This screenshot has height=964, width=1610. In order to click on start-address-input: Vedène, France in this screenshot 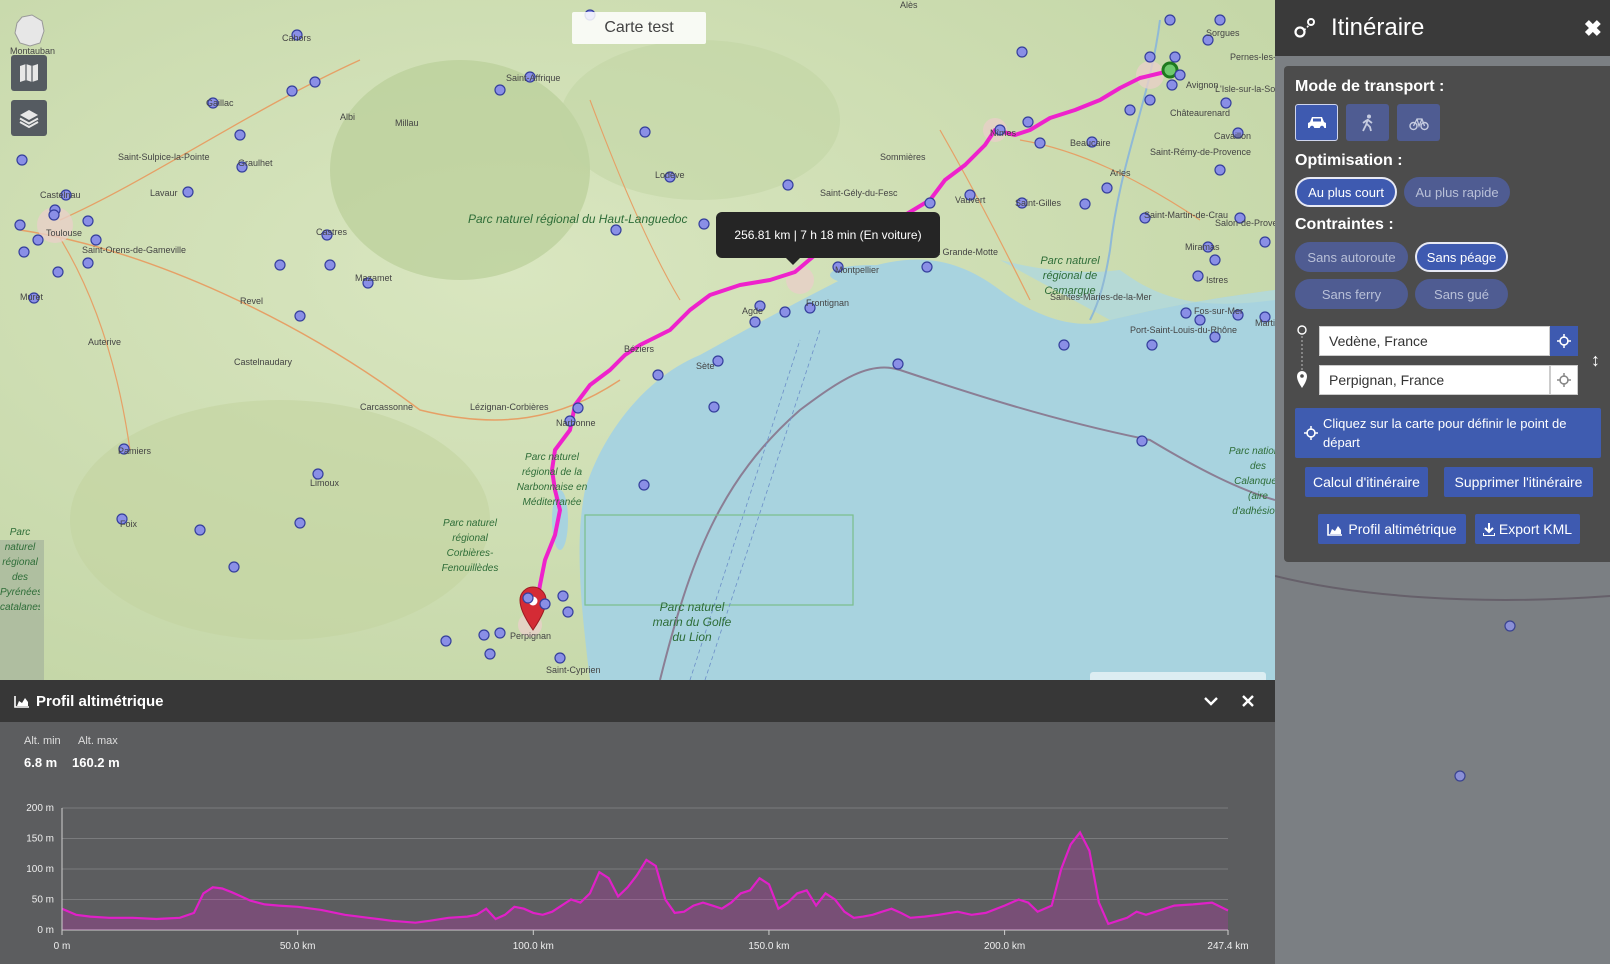, I will do `click(1434, 341)`.